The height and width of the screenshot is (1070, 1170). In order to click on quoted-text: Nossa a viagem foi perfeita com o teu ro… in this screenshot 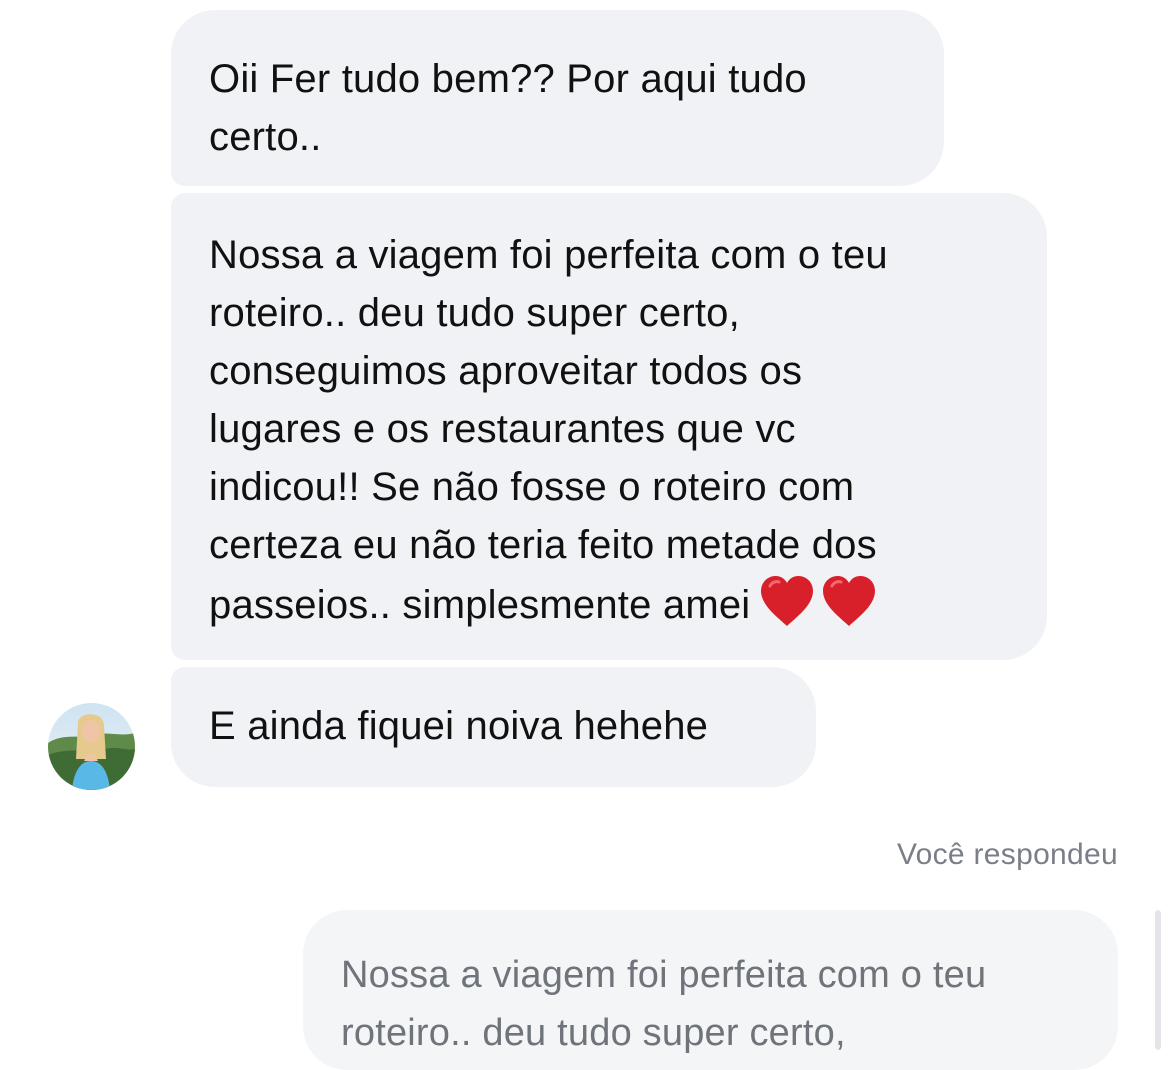, I will do `click(664, 1004)`.